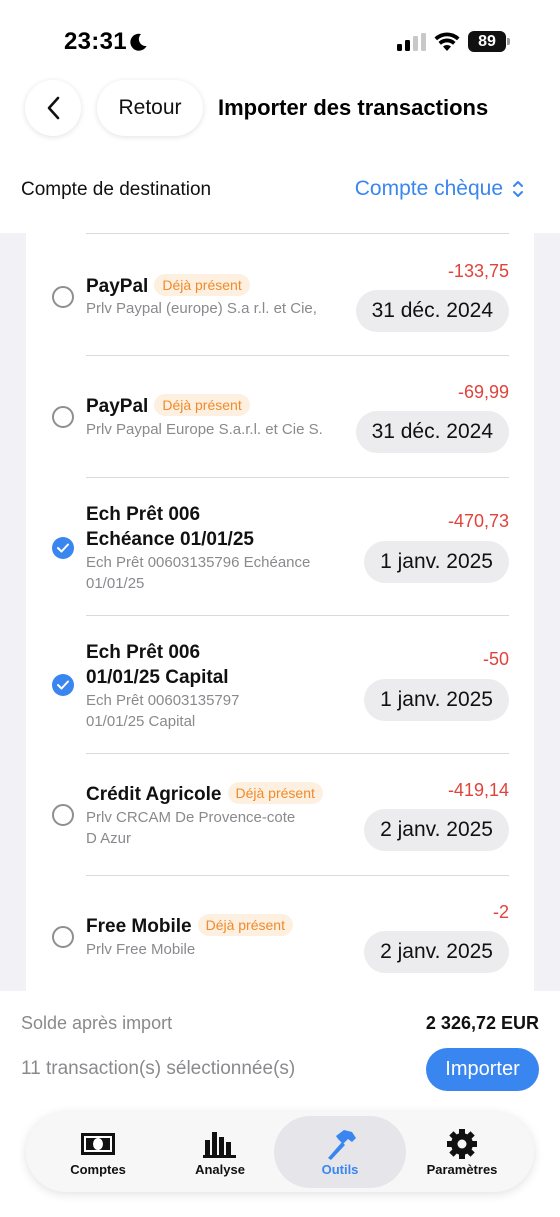 The image size is (560, 1217). Describe the element at coordinates (478, 271) in the screenshot. I see `transaction-amount: -133,75` at that location.